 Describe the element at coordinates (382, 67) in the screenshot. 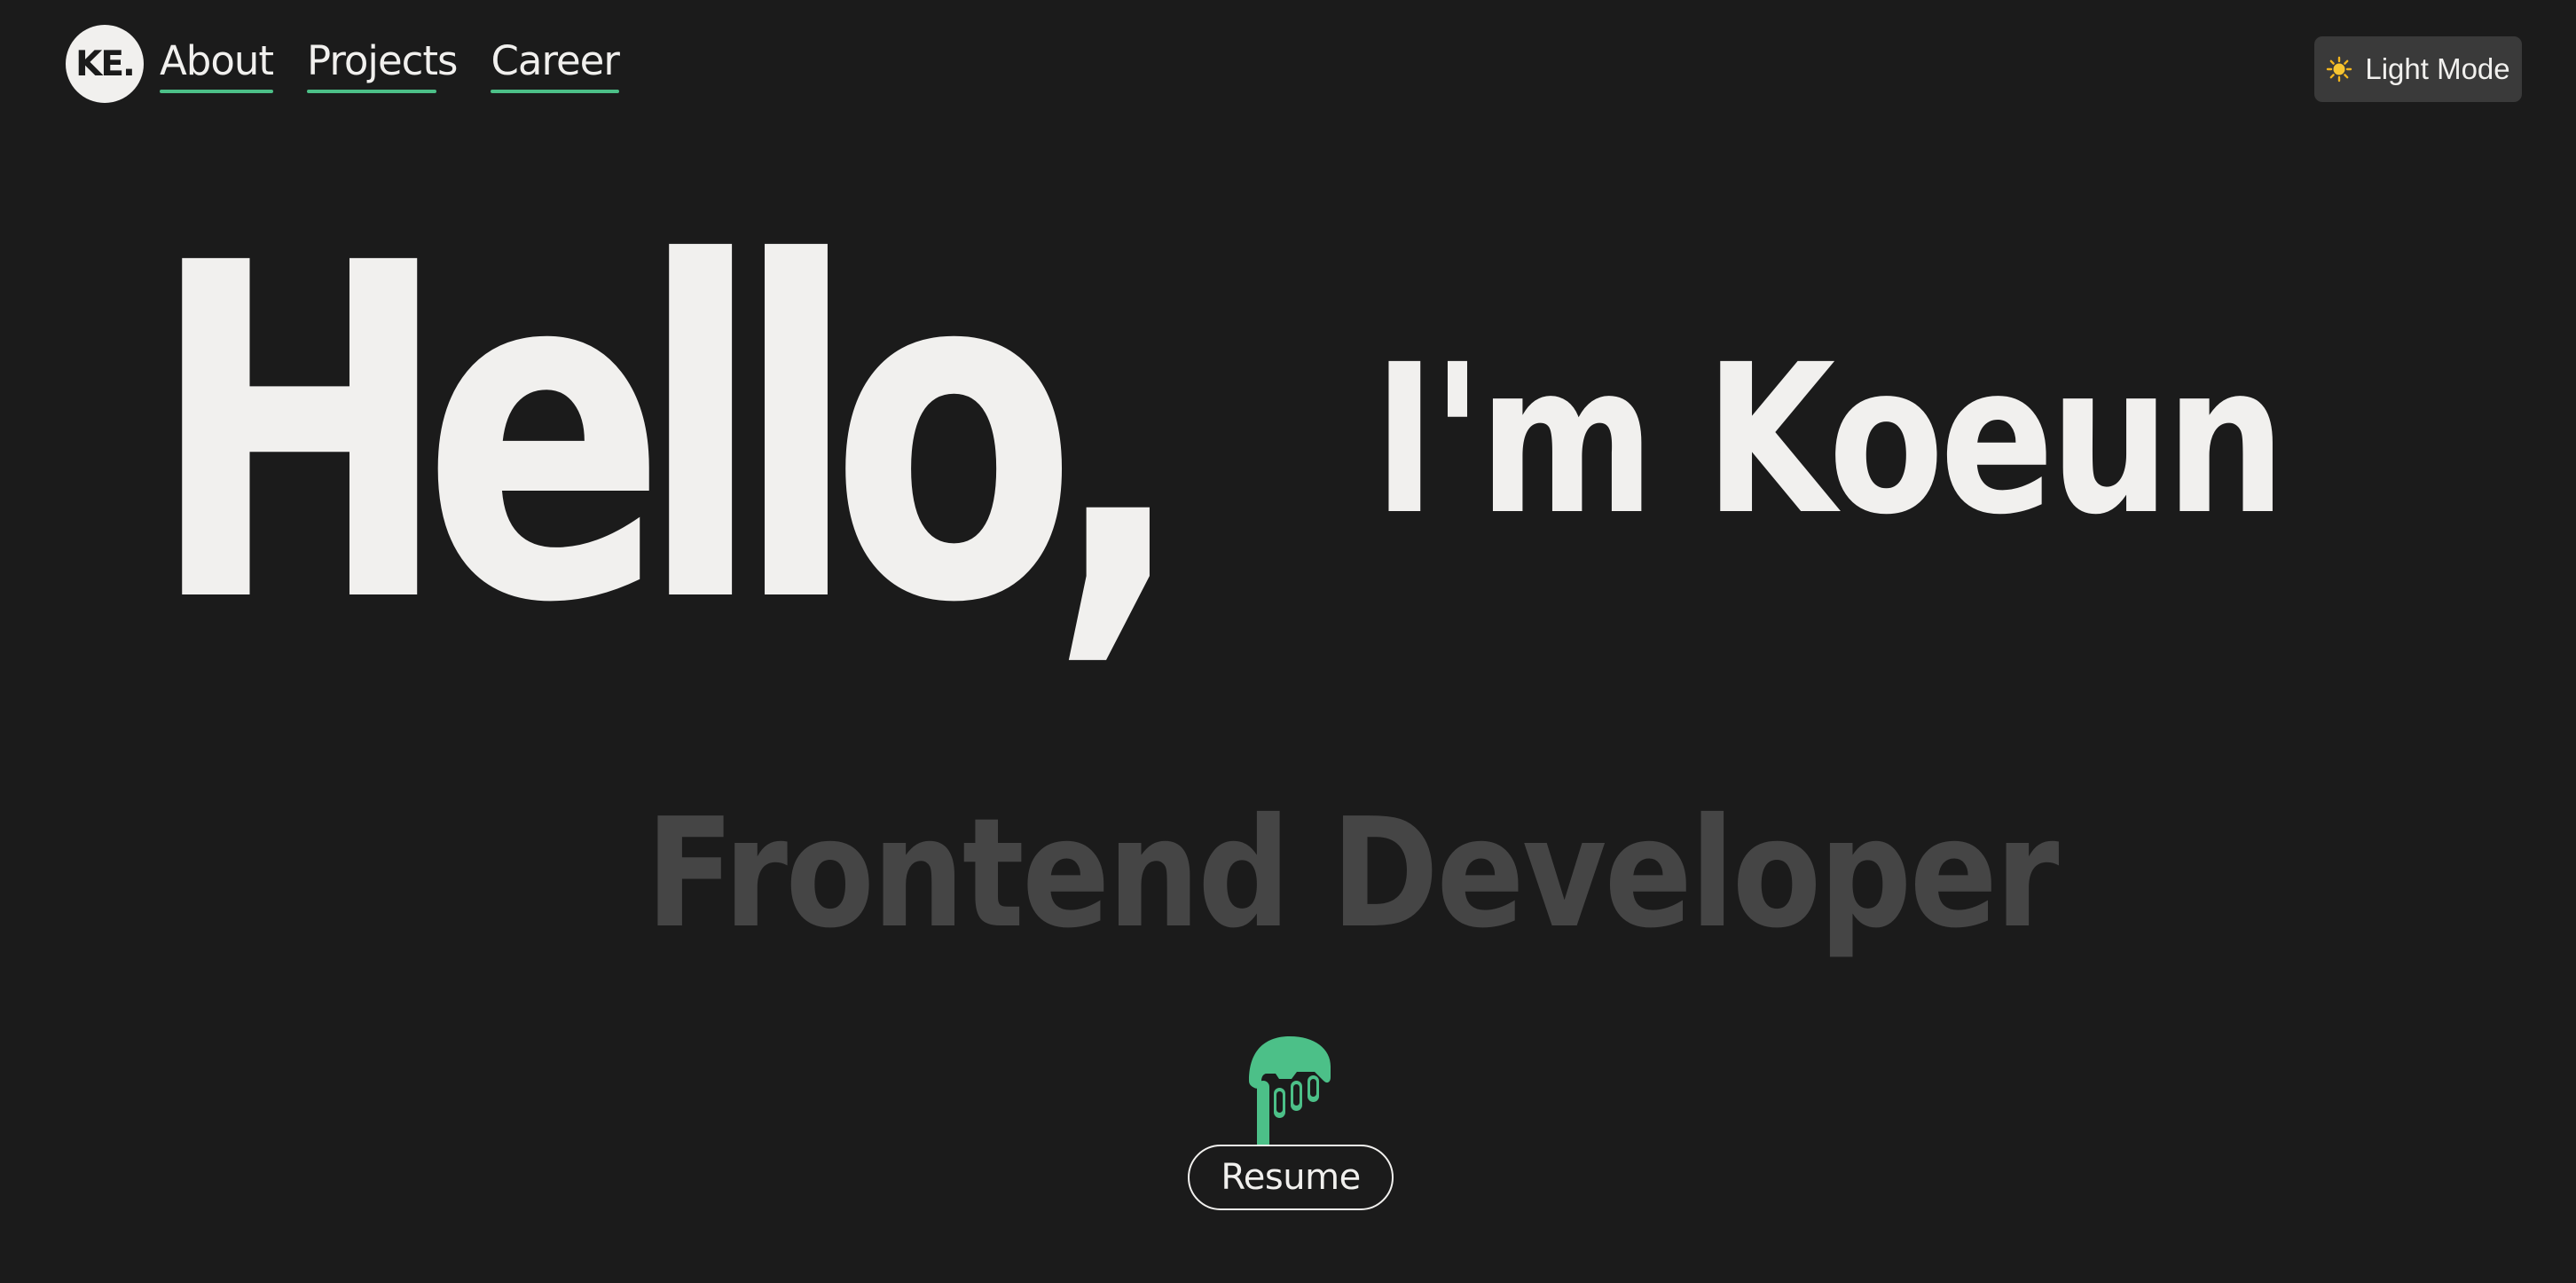

I see `nav-link-projects: Projects` at that location.